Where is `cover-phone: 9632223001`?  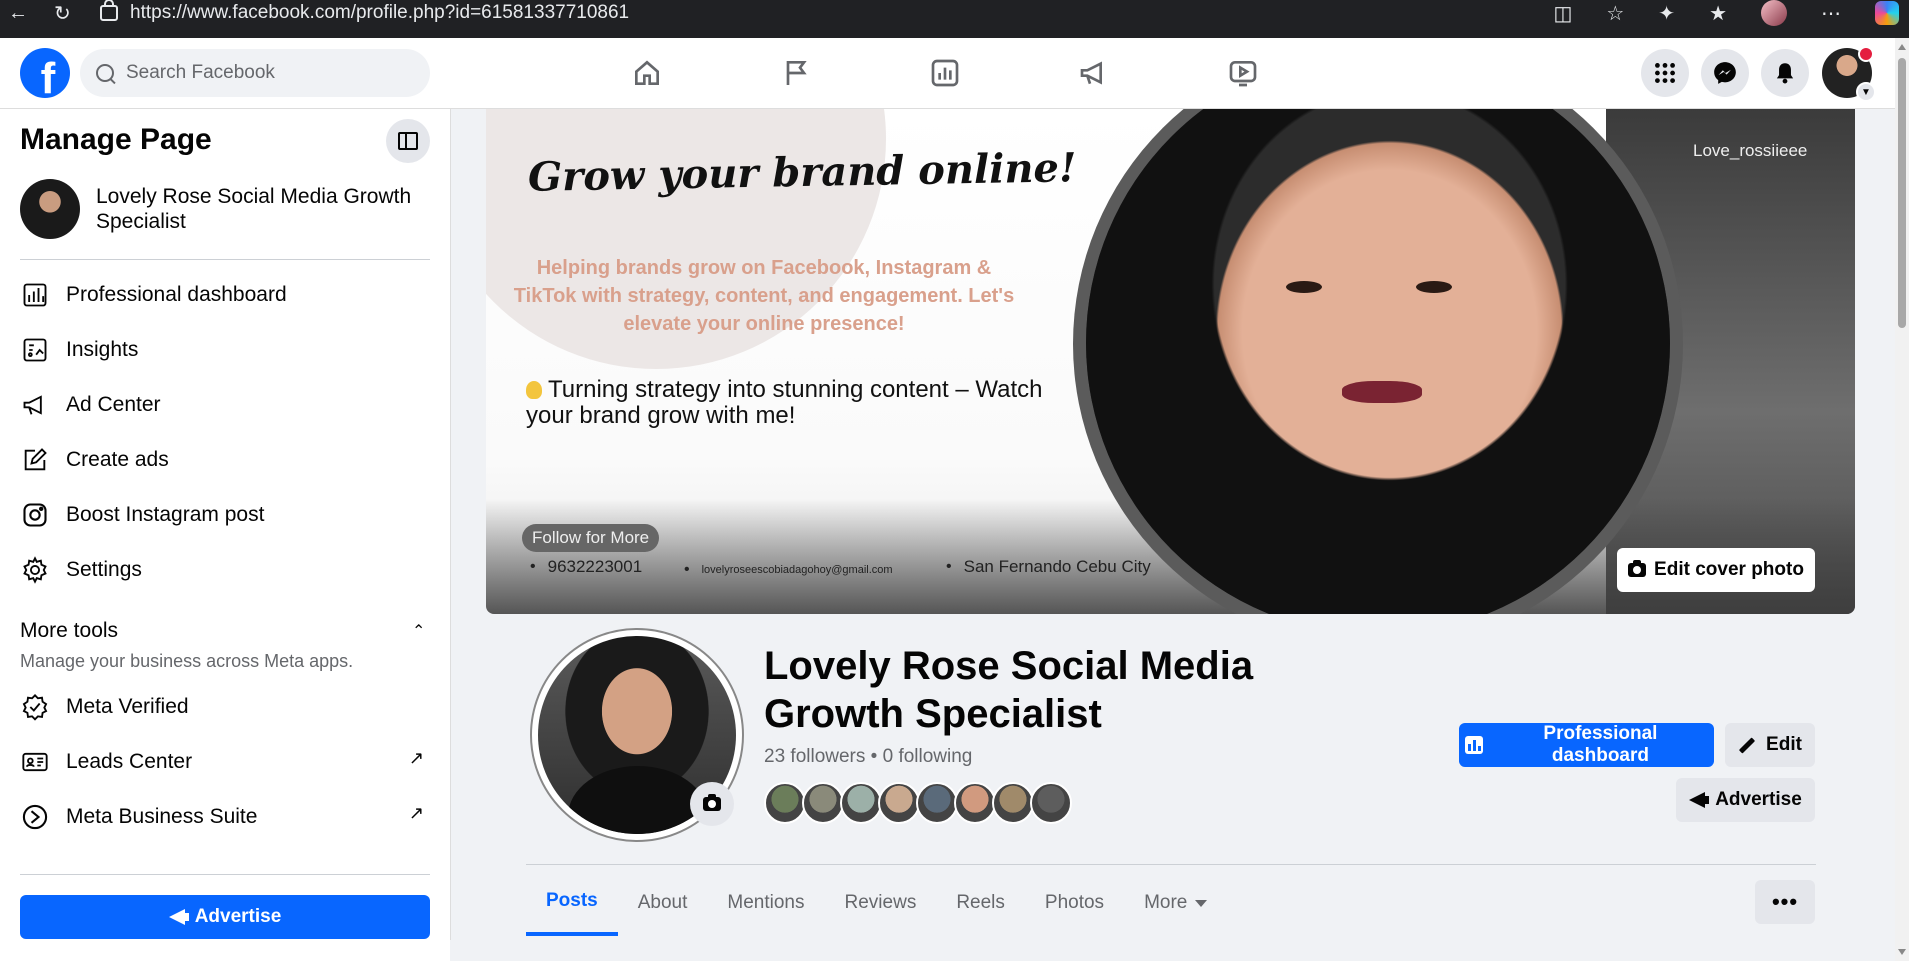
cover-phone: 9632223001 is located at coordinates (586, 567).